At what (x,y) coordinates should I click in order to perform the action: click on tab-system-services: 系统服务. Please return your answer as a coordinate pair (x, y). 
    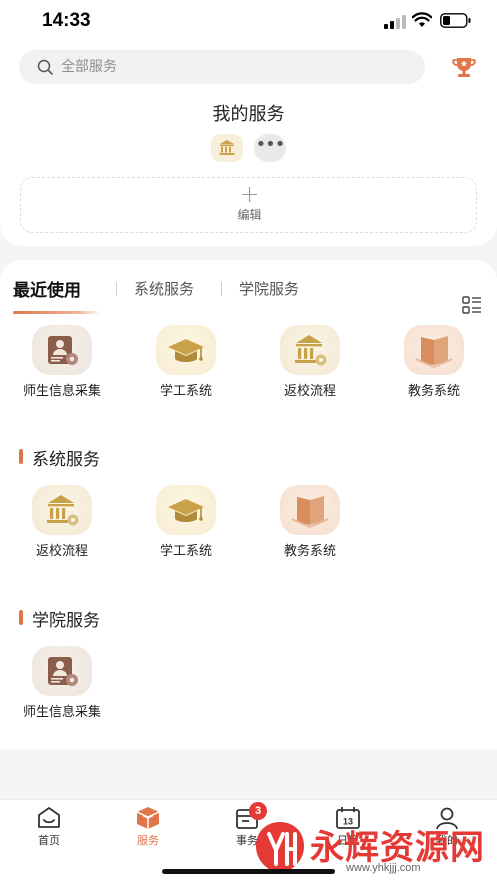
    Looking at the image, I should click on (164, 288).